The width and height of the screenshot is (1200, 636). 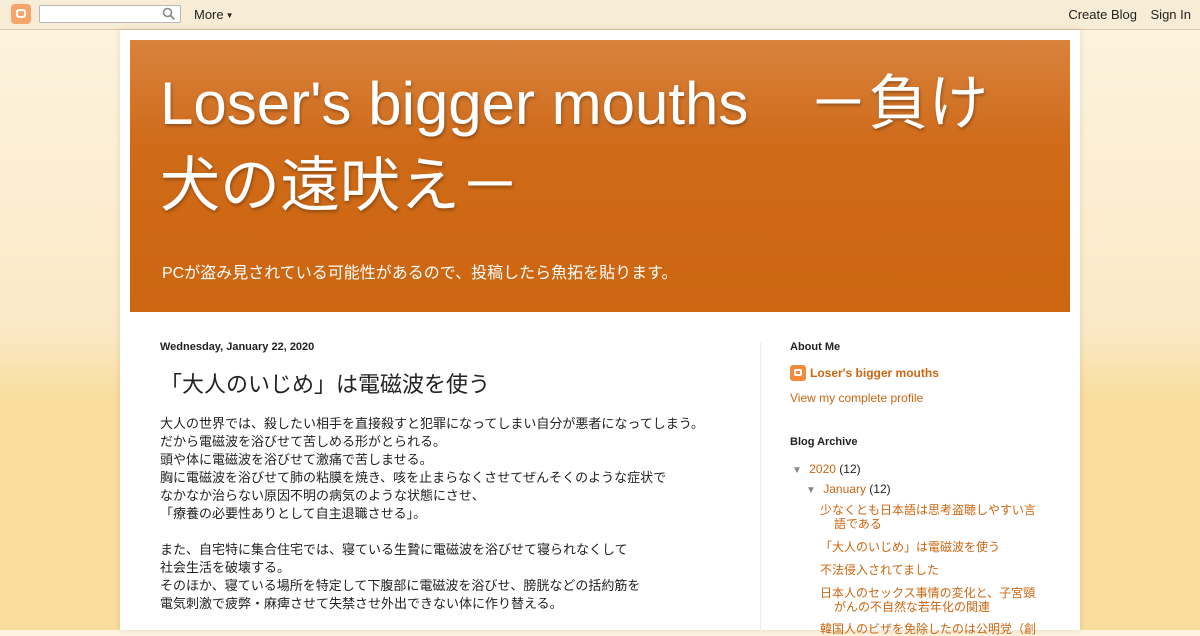 I want to click on archive-month-link: January, so click(x=844, y=489).